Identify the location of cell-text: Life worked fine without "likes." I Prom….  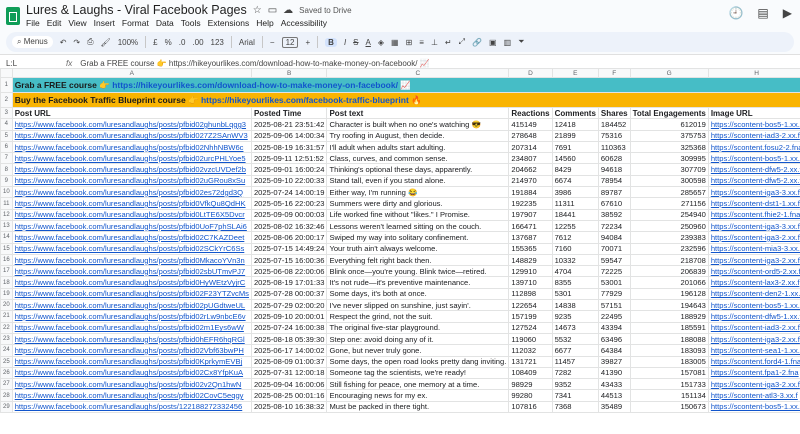
(418, 214).